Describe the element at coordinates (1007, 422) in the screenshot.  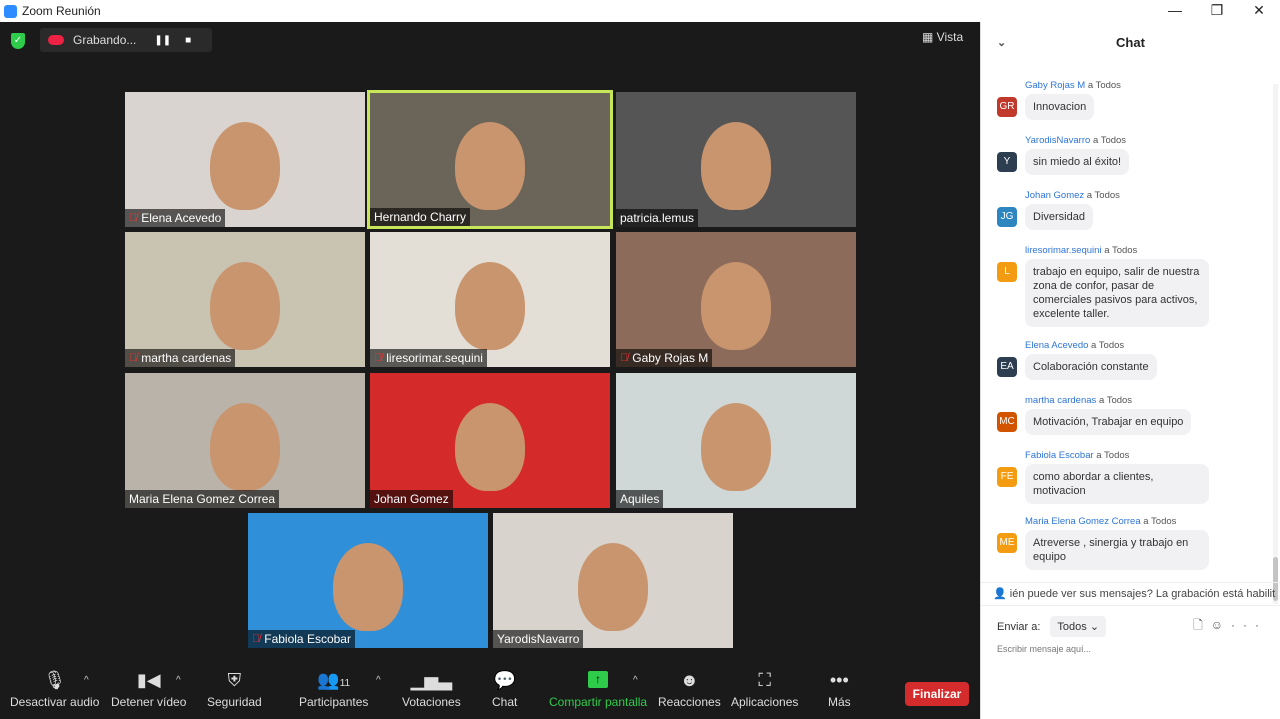
I see `avatar: MC` at that location.